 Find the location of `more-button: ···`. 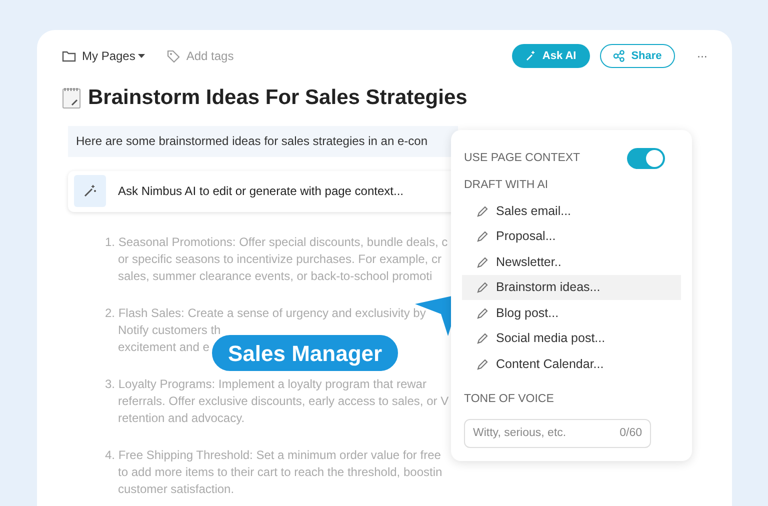

more-button: ··· is located at coordinates (701, 56).